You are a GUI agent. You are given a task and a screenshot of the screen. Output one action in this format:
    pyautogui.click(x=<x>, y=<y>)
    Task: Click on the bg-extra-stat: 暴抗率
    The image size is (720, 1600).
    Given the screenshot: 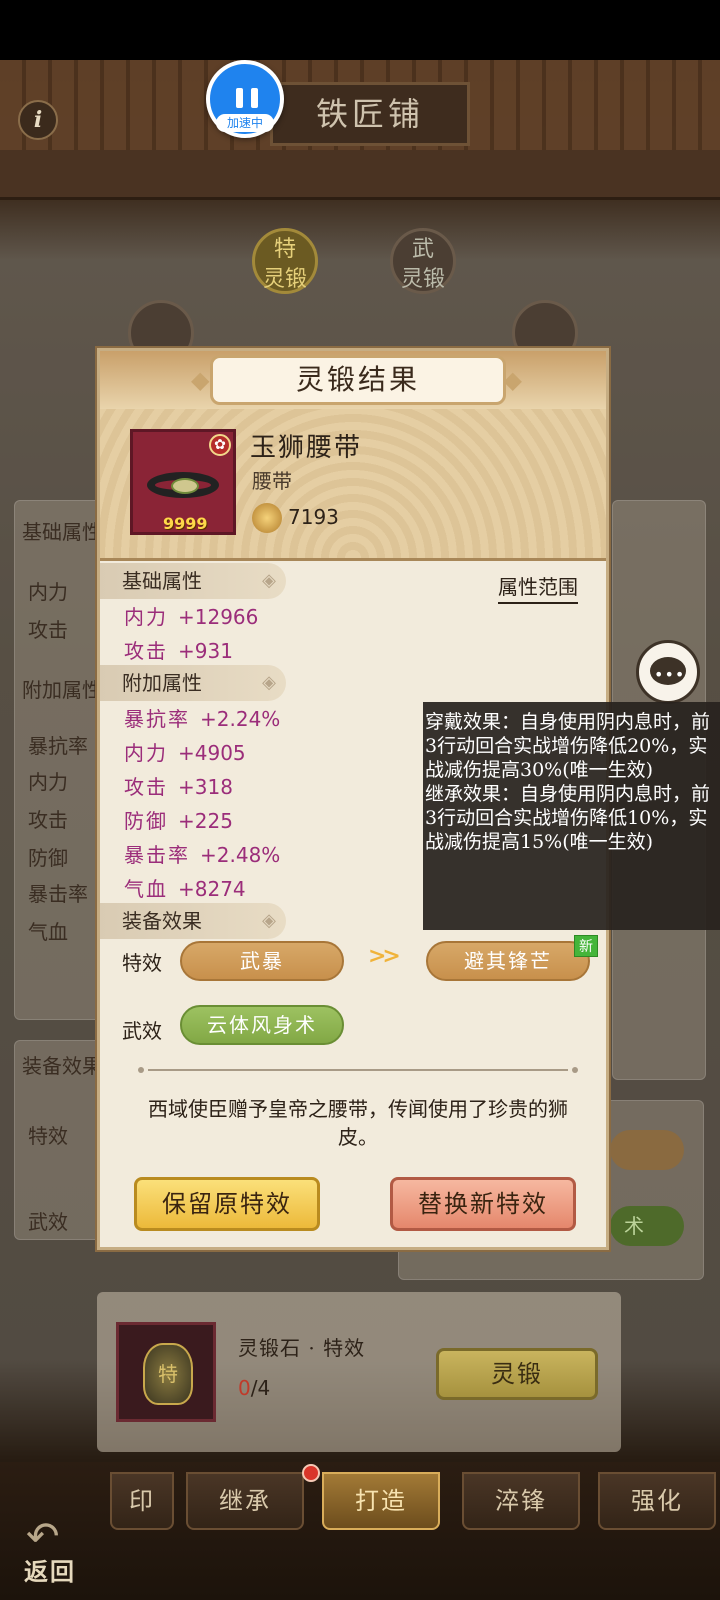 What is the action you would take?
    pyautogui.click(x=58, y=746)
    